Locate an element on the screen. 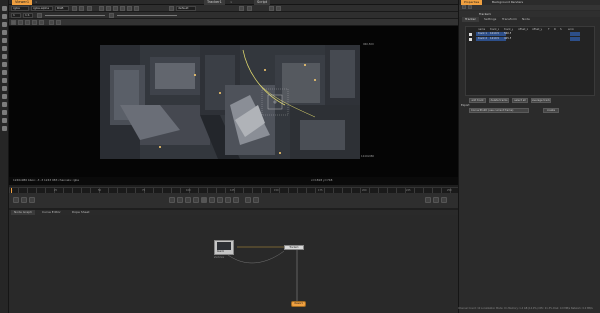  in-point-icon is located at coordinates (32, 200).